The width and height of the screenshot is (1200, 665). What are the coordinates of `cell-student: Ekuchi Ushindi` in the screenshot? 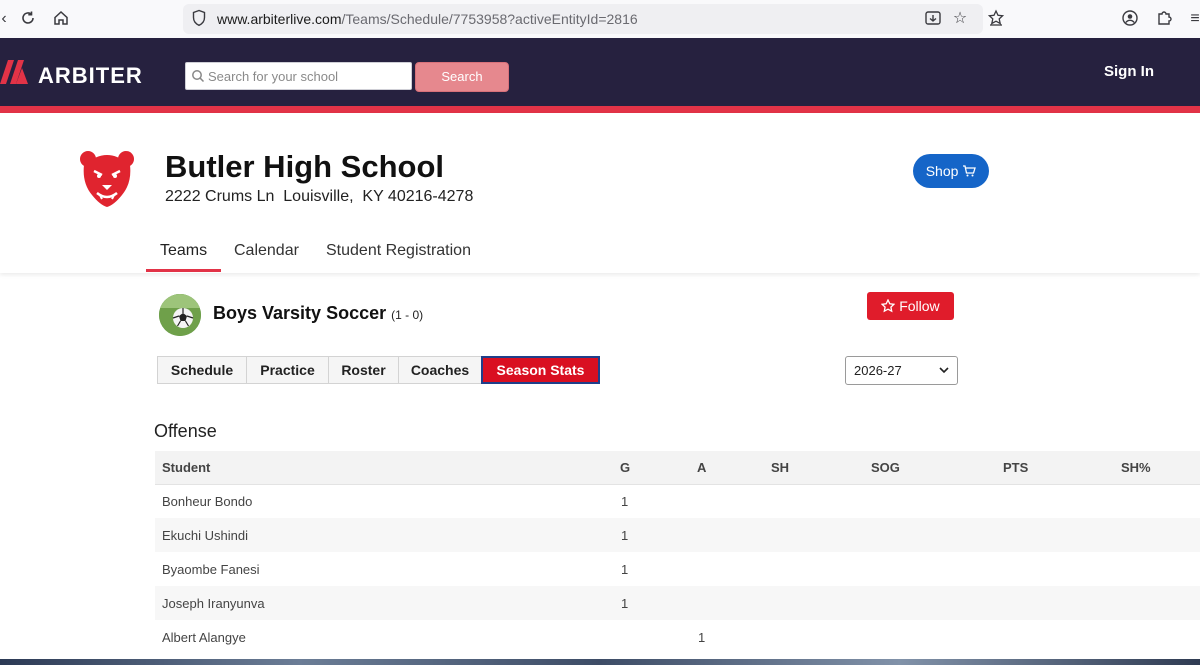 It's located at (205, 535).